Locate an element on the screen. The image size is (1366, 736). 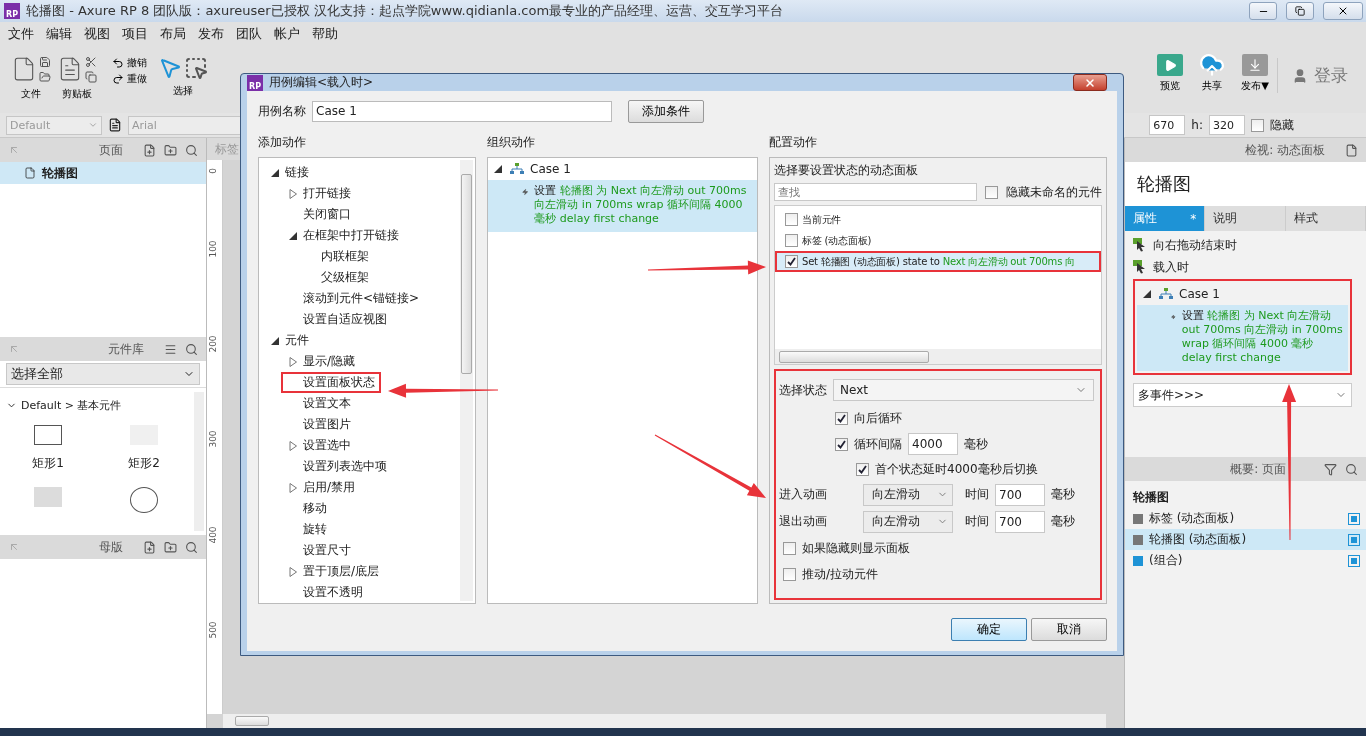
tree-item: 父级框架 is located at coordinates (345, 277).